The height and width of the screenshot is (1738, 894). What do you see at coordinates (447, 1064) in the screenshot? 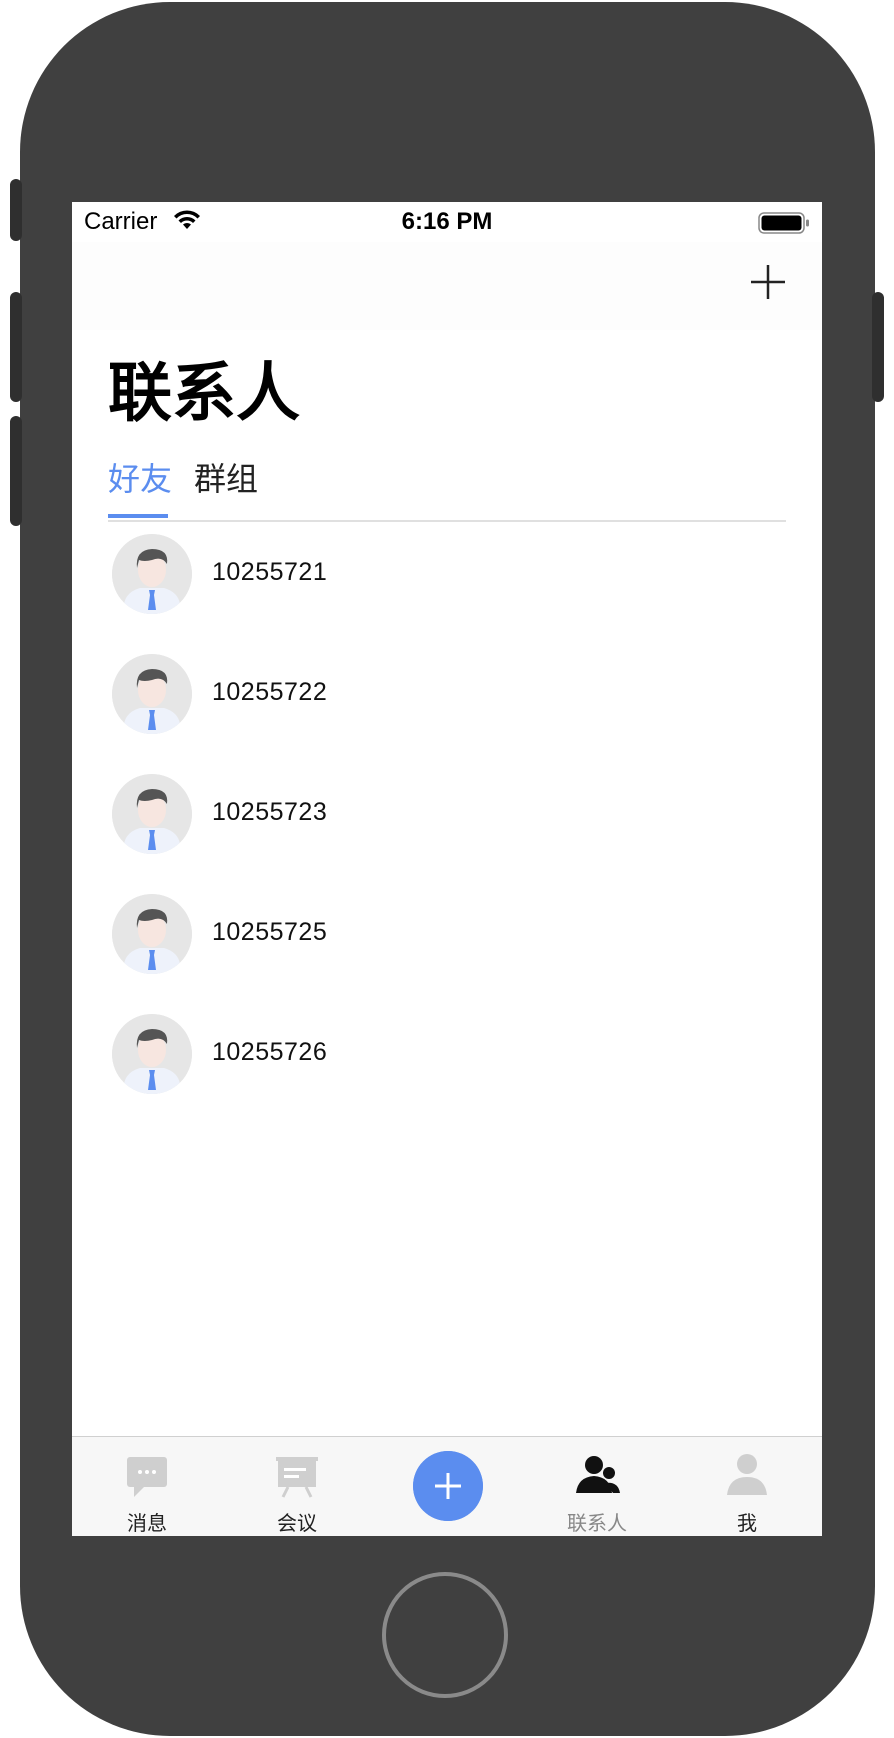
I see `contact-row: 10255726` at bounding box center [447, 1064].